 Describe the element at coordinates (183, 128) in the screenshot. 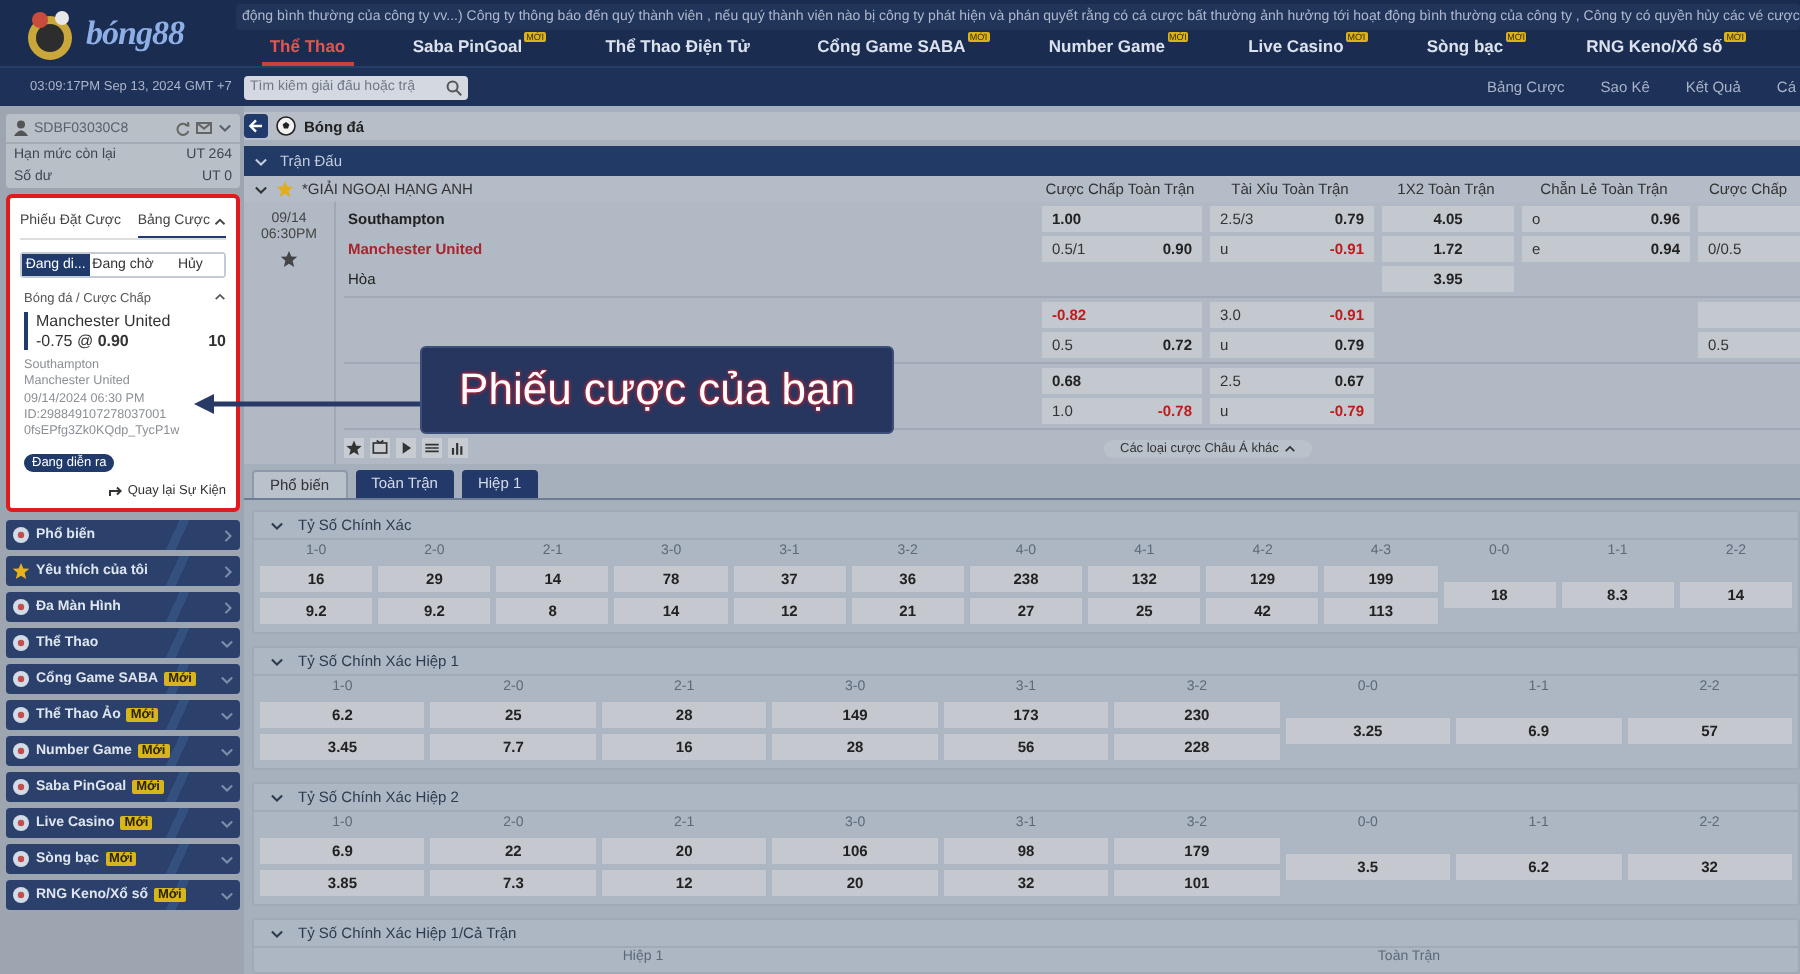

I see `refresh-icon` at that location.